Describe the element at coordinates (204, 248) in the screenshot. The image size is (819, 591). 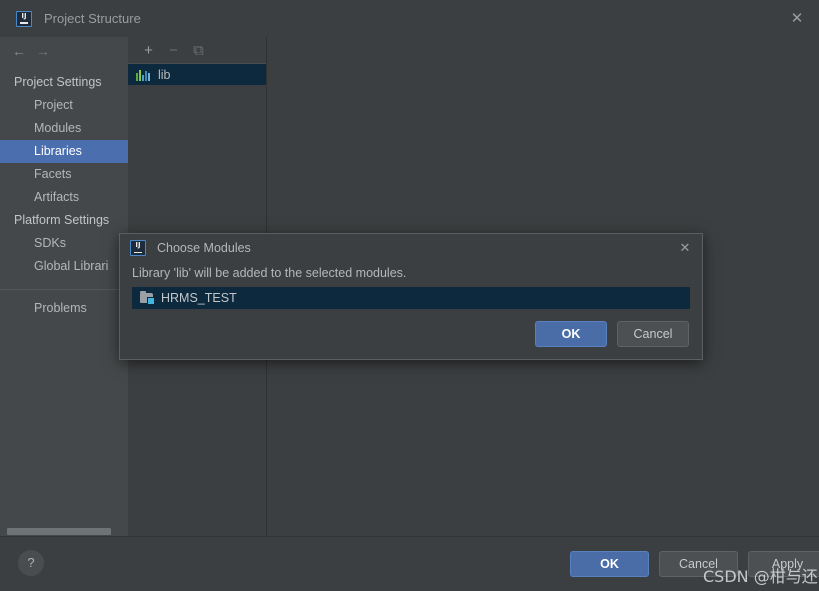
I see `dialog-title: Choose Modules` at that location.